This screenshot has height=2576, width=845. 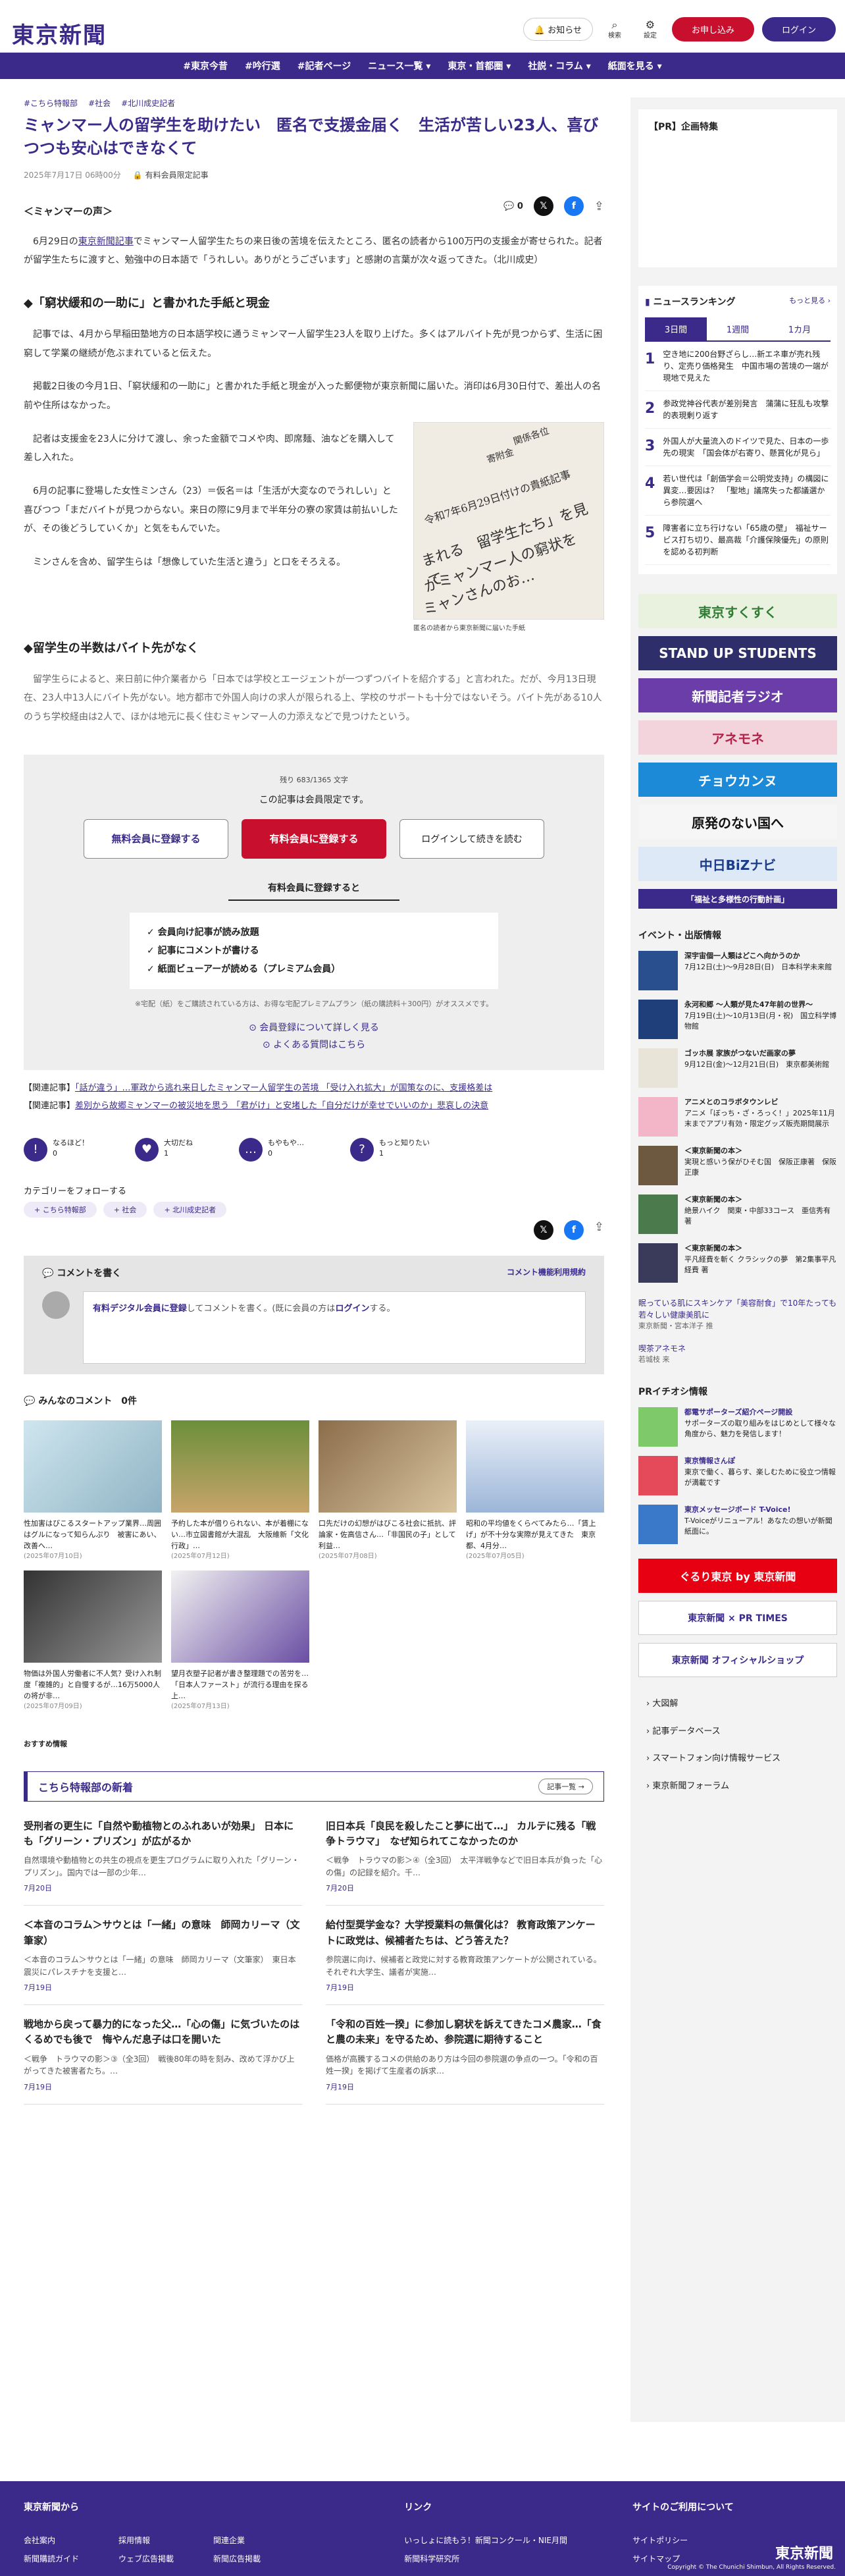 I want to click on banner: 原発のない国へ, so click(x=738, y=822).